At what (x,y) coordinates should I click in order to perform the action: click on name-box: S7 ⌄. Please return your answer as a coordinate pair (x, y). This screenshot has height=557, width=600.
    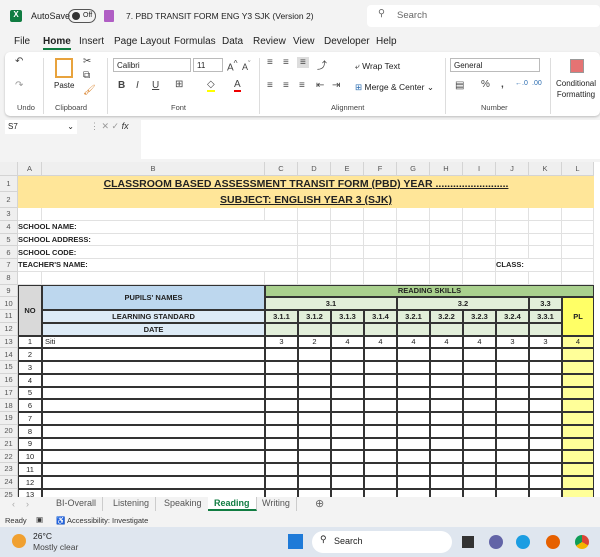
    Looking at the image, I should click on (41, 127).